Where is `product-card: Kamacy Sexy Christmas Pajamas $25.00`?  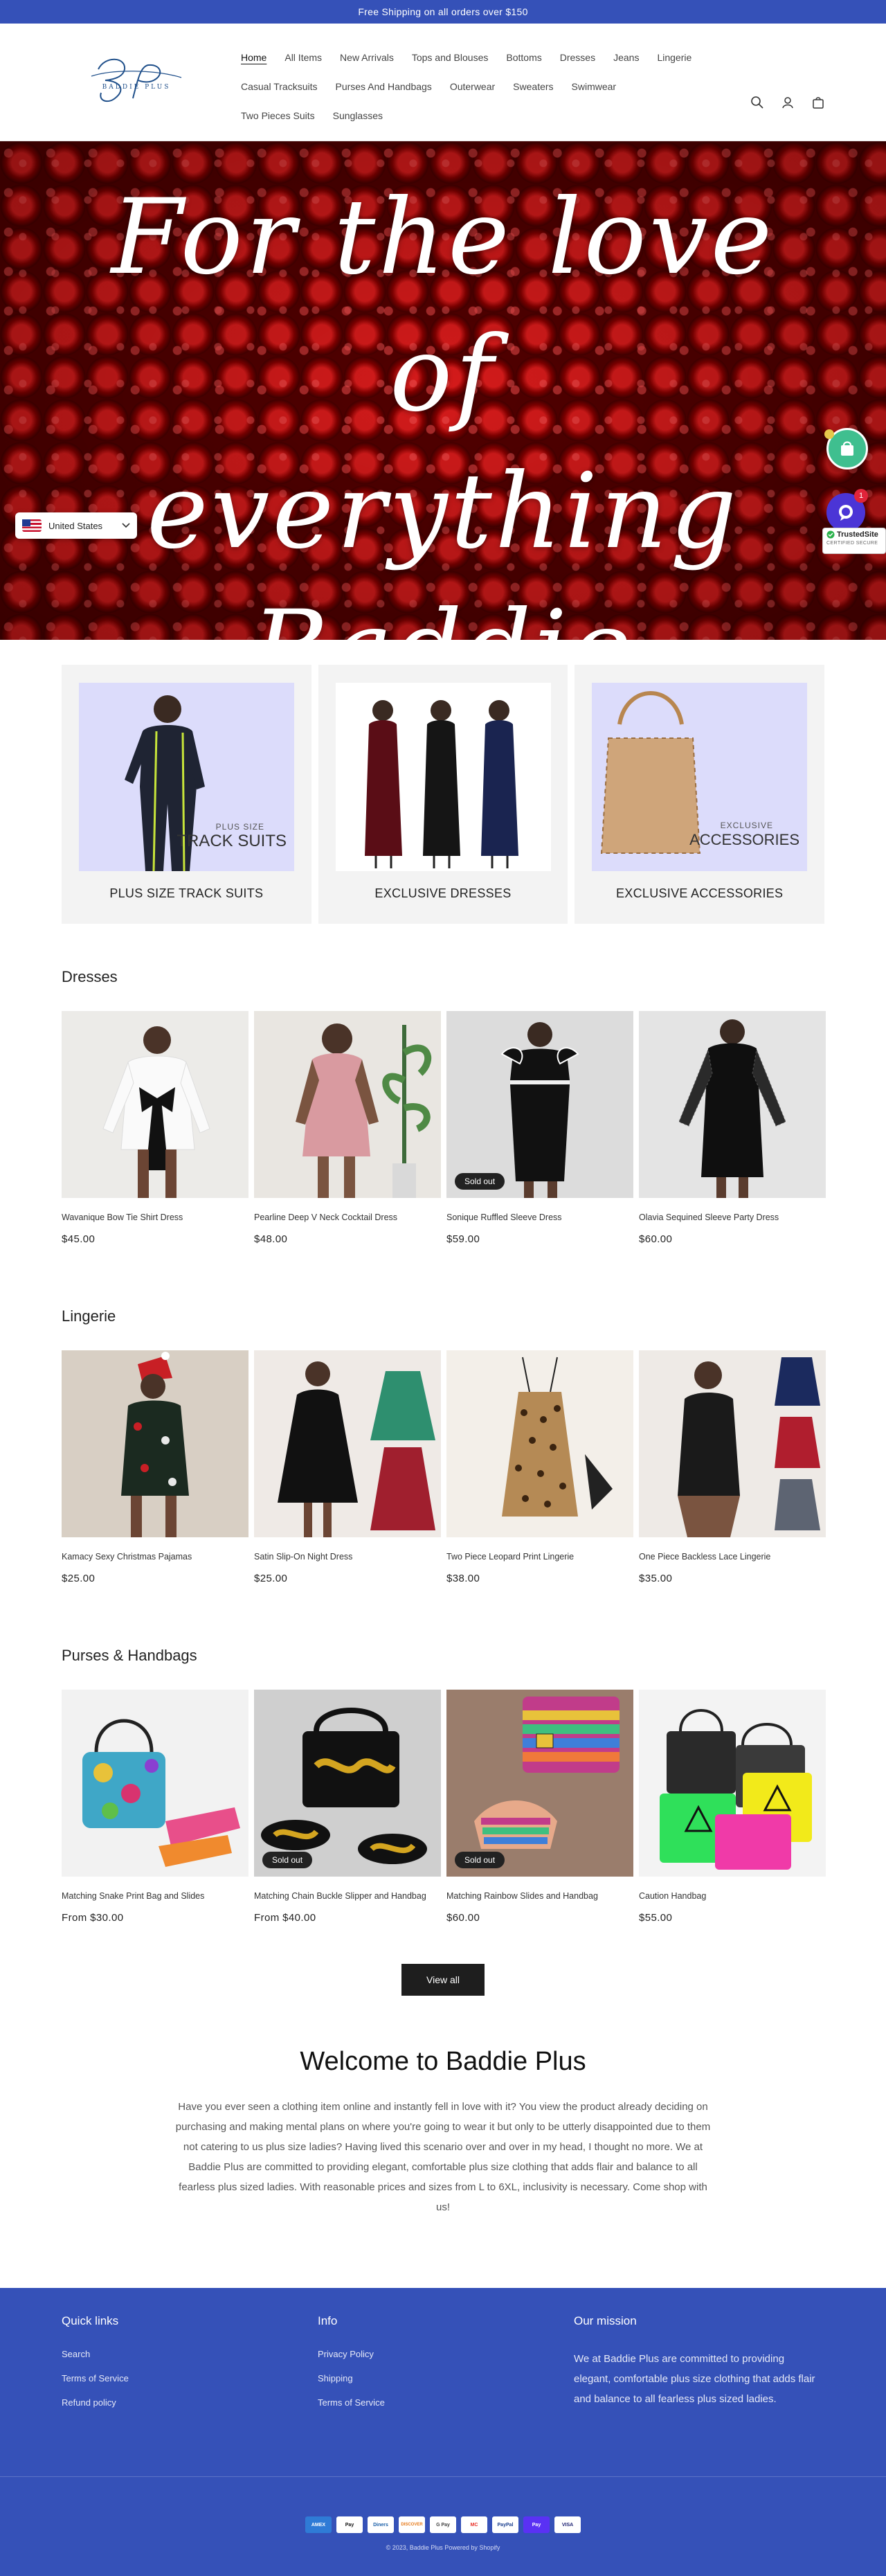 product-card: Kamacy Sexy Christmas Pajamas $25.00 is located at coordinates (155, 1467).